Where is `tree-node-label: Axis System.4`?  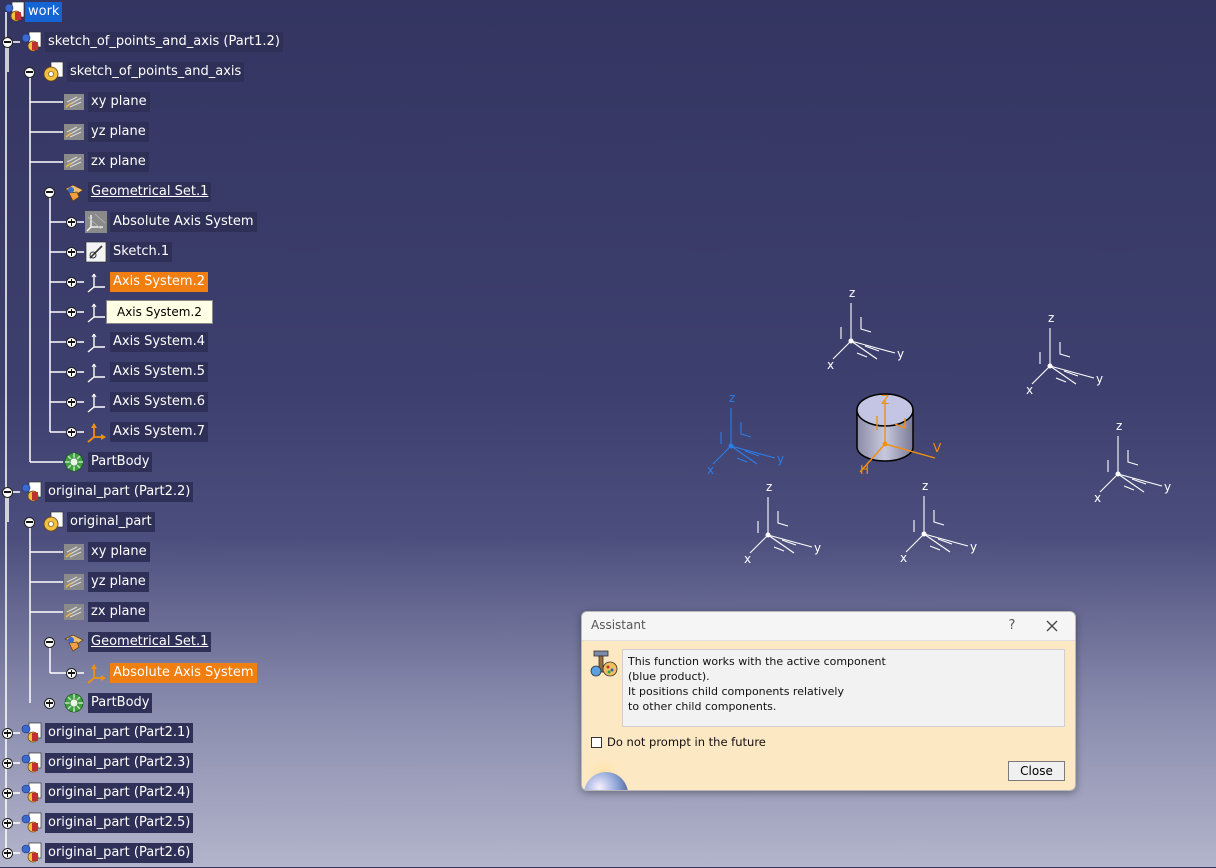
tree-node-label: Axis System.4 is located at coordinates (159, 342).